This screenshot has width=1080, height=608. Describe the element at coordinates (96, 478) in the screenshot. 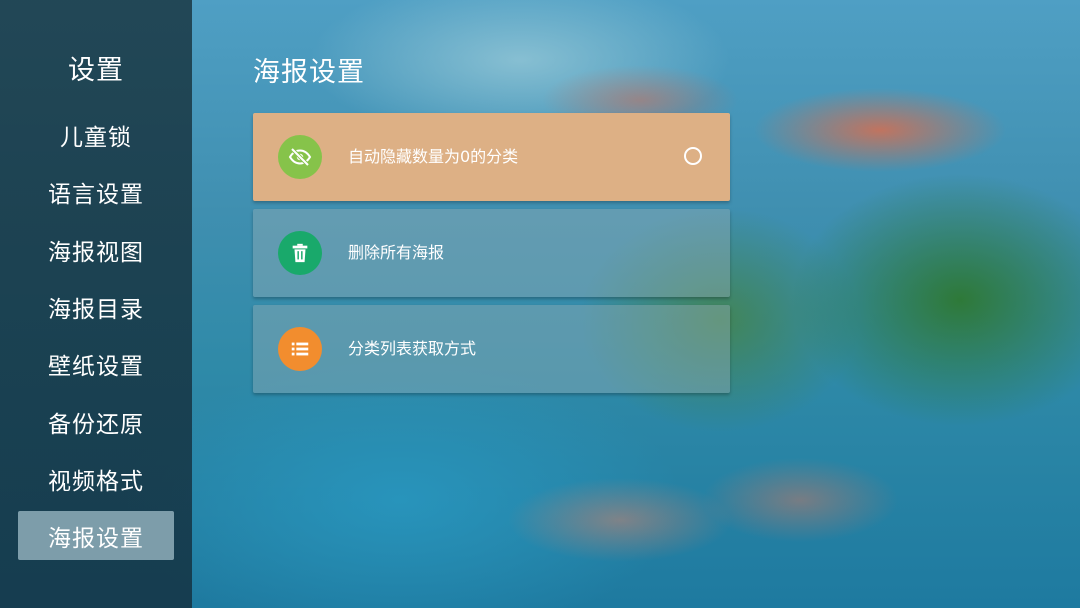

I see `sidebar-item-video-format: 视频格式` at that location.